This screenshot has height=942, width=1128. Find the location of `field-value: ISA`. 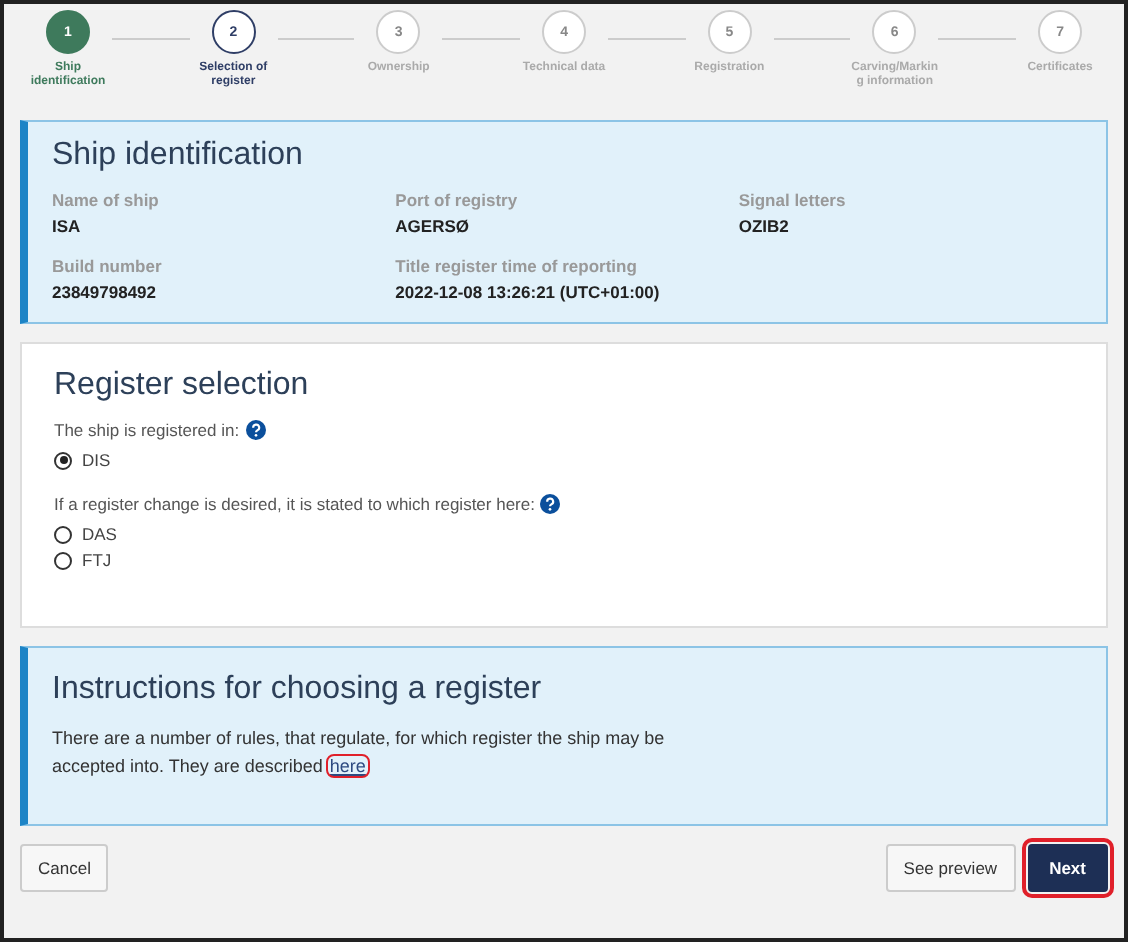

field-value: ISA is located at coordinates (67, 226).